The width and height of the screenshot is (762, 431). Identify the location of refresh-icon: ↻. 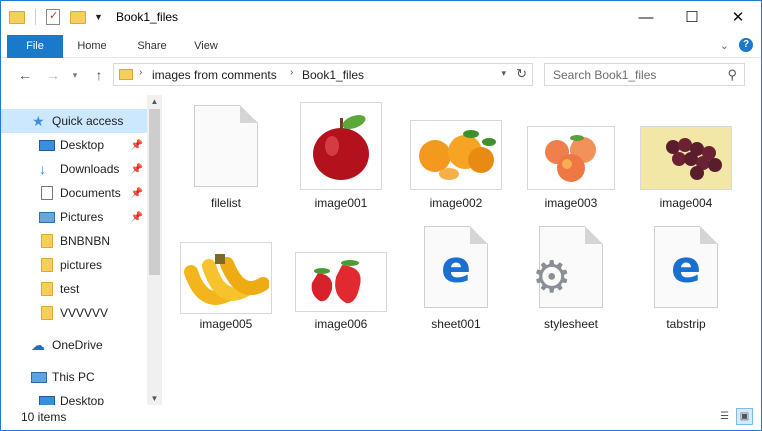
(521, 74).